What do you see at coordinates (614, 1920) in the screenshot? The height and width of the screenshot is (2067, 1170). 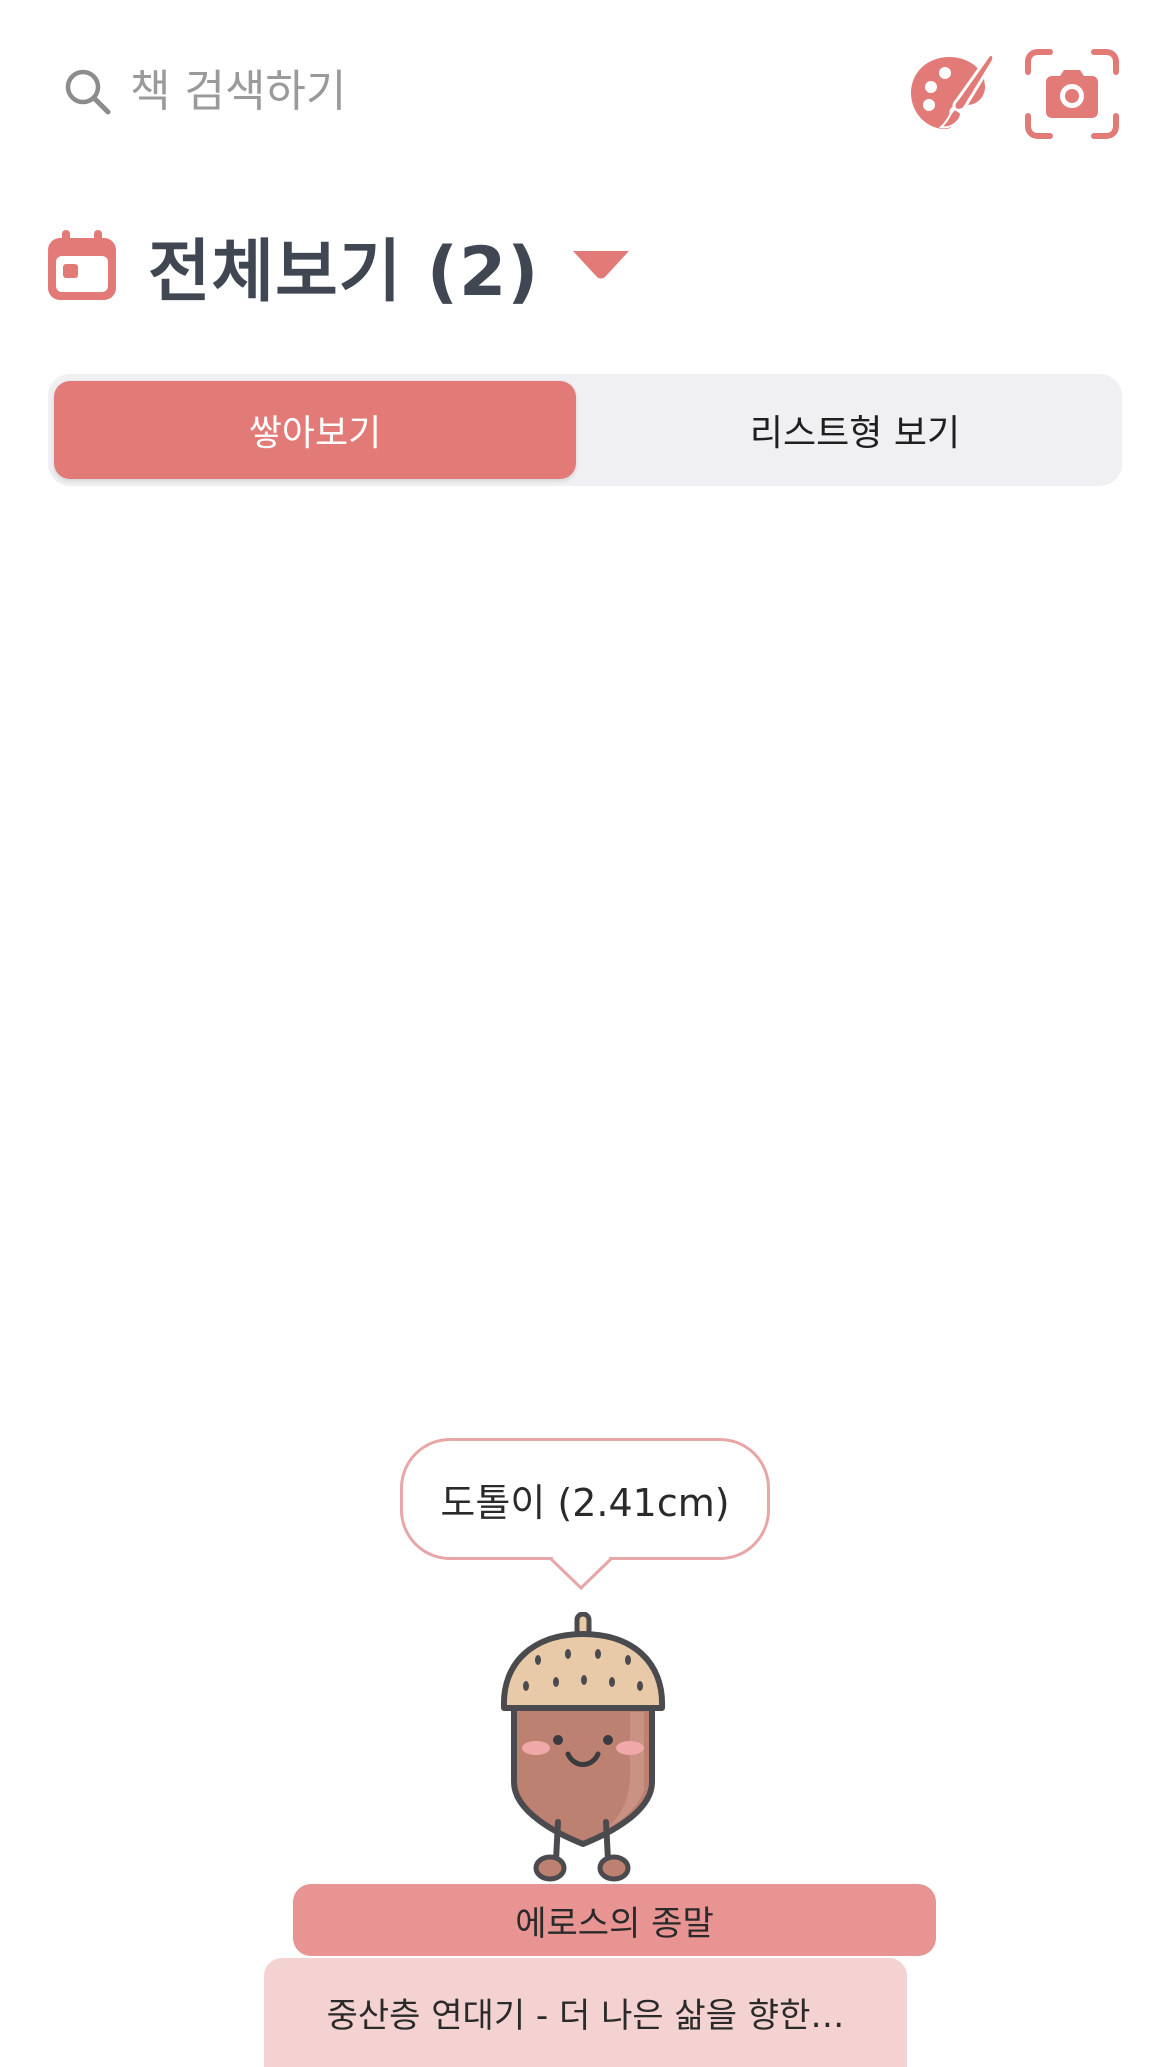 I see `book-spine: 에로스의 종말` at bounding box center [614, 1920].